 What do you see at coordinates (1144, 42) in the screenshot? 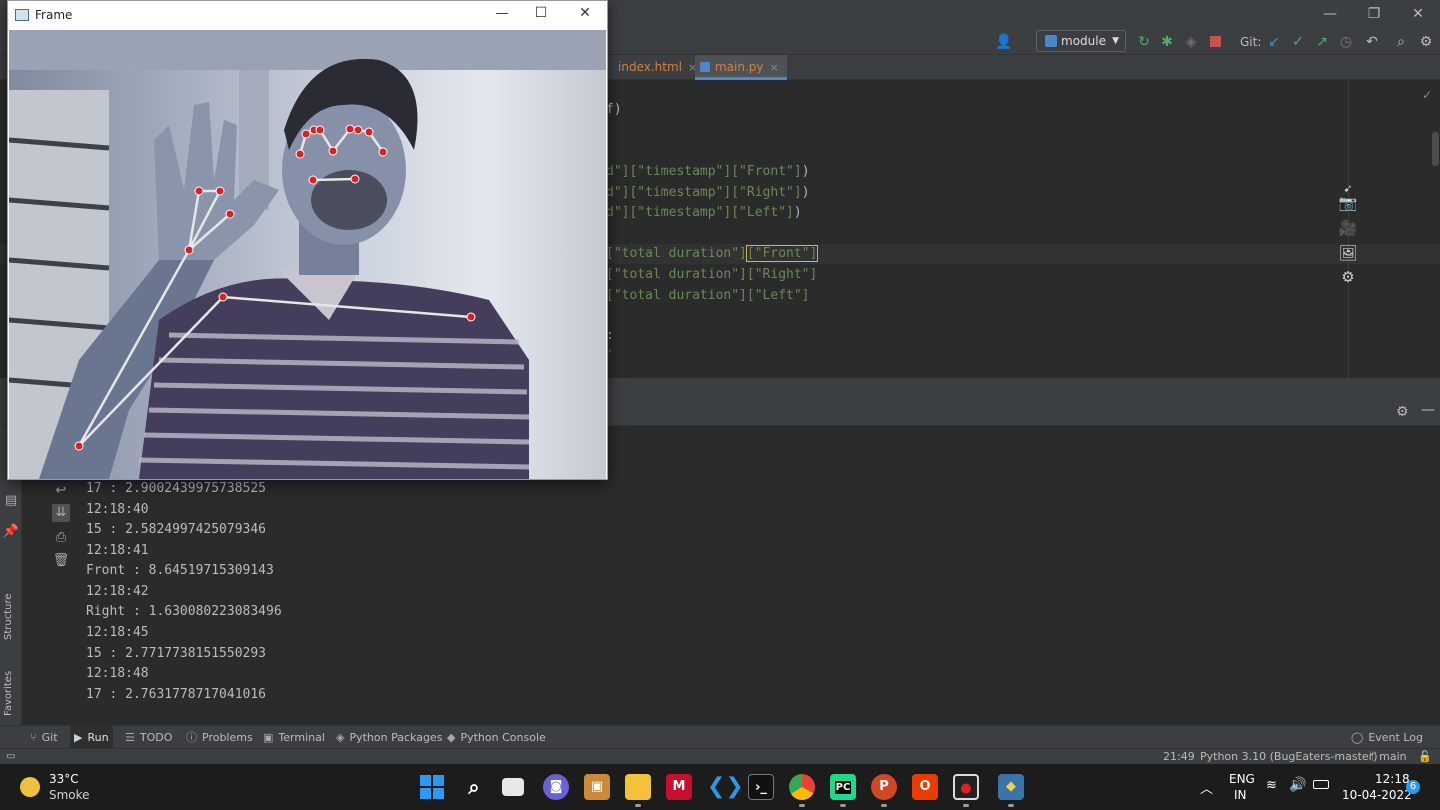
I see `rerun-icon: ↻` at bounding box center [1144, 42].